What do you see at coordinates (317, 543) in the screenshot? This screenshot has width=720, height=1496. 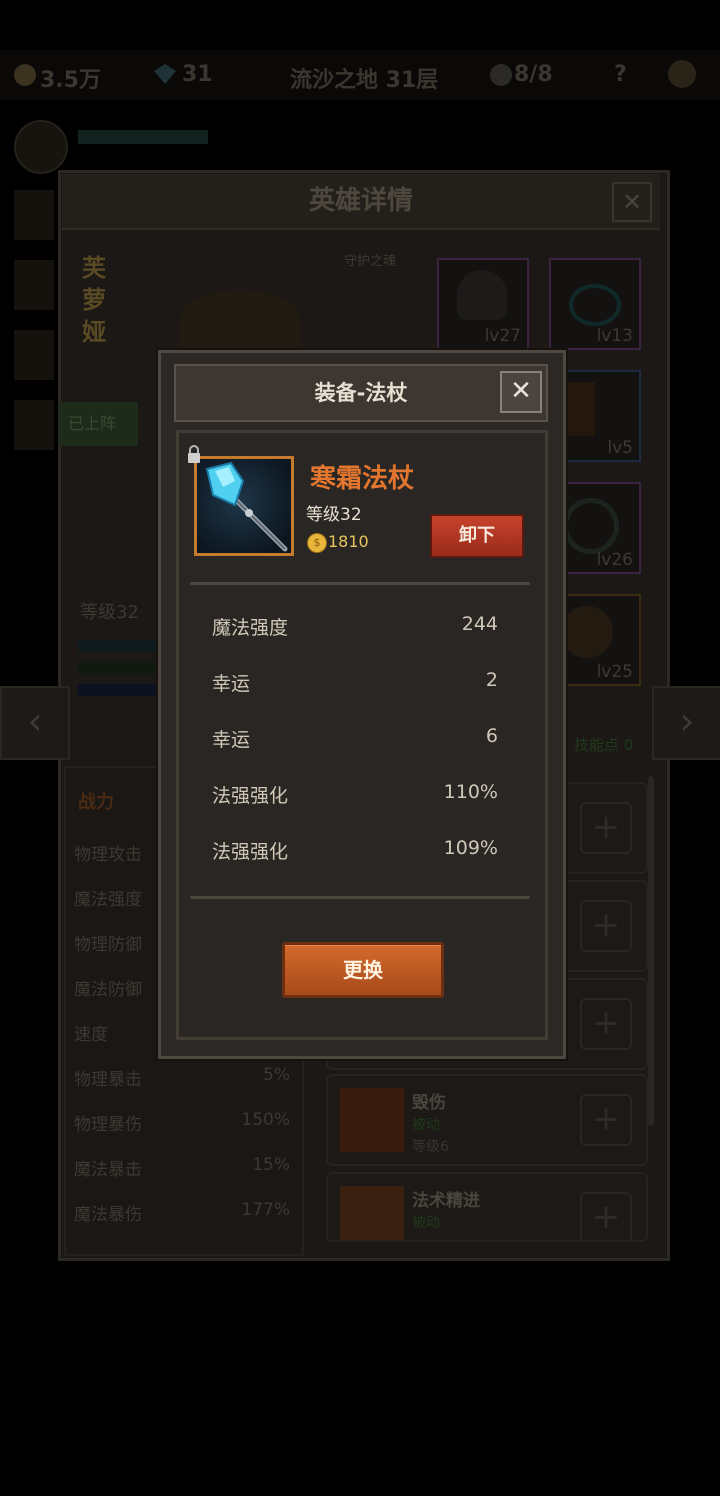 I see `gold-coin-icon: $` at bounding box center [317, 543].